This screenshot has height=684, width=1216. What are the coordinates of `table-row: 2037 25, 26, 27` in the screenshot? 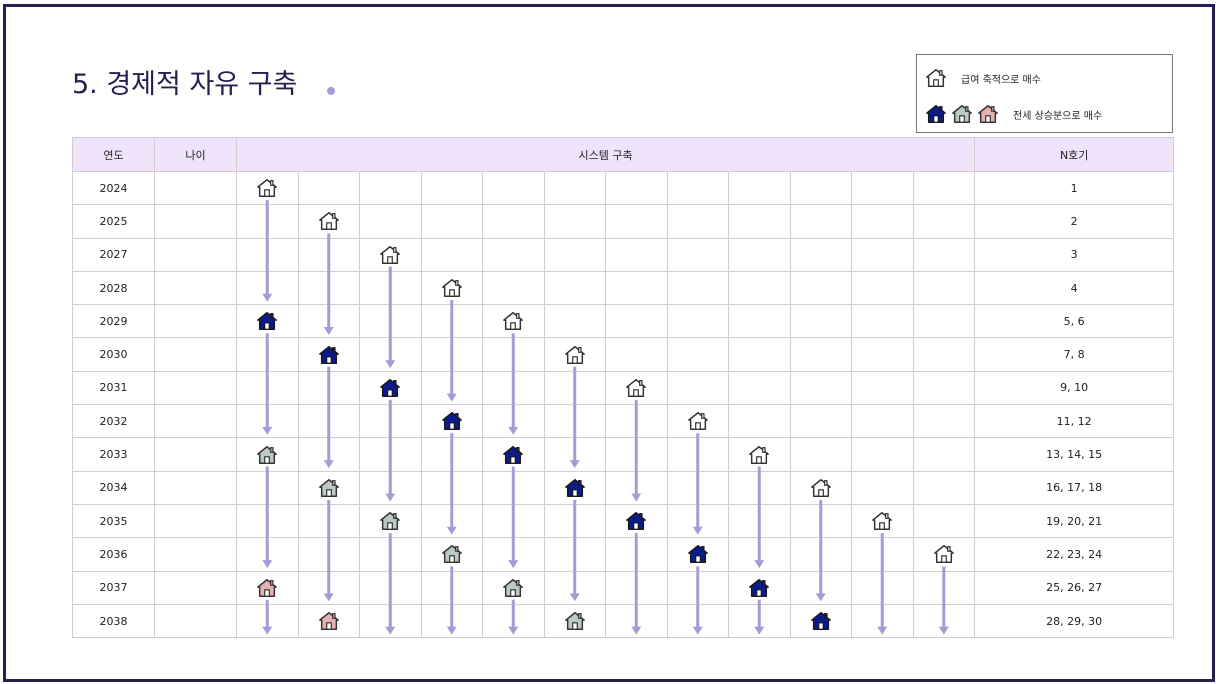 It's located at (623, 587).